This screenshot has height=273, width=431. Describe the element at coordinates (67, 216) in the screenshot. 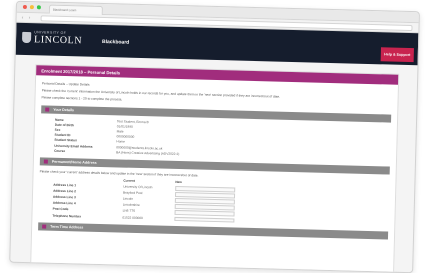

I see `address-label: Telephone Number` at that location.